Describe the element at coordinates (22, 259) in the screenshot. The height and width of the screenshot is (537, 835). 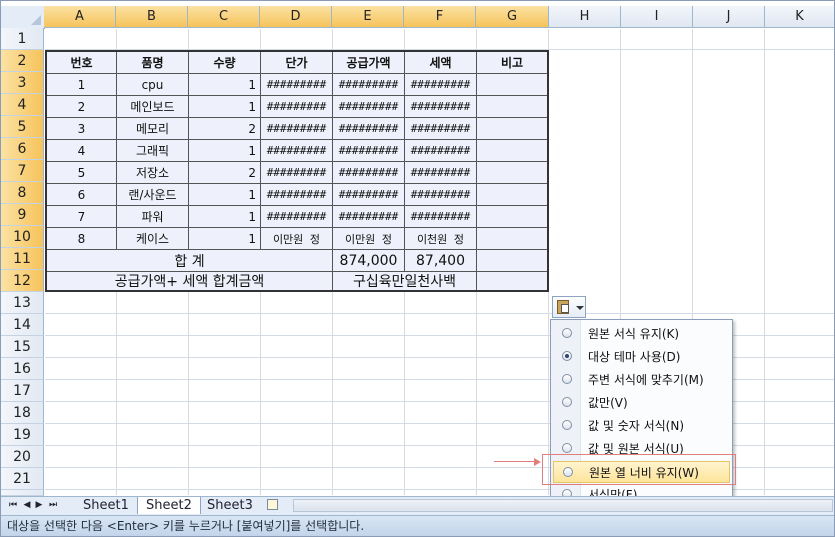
I see `row-header-11: 11` at that location.